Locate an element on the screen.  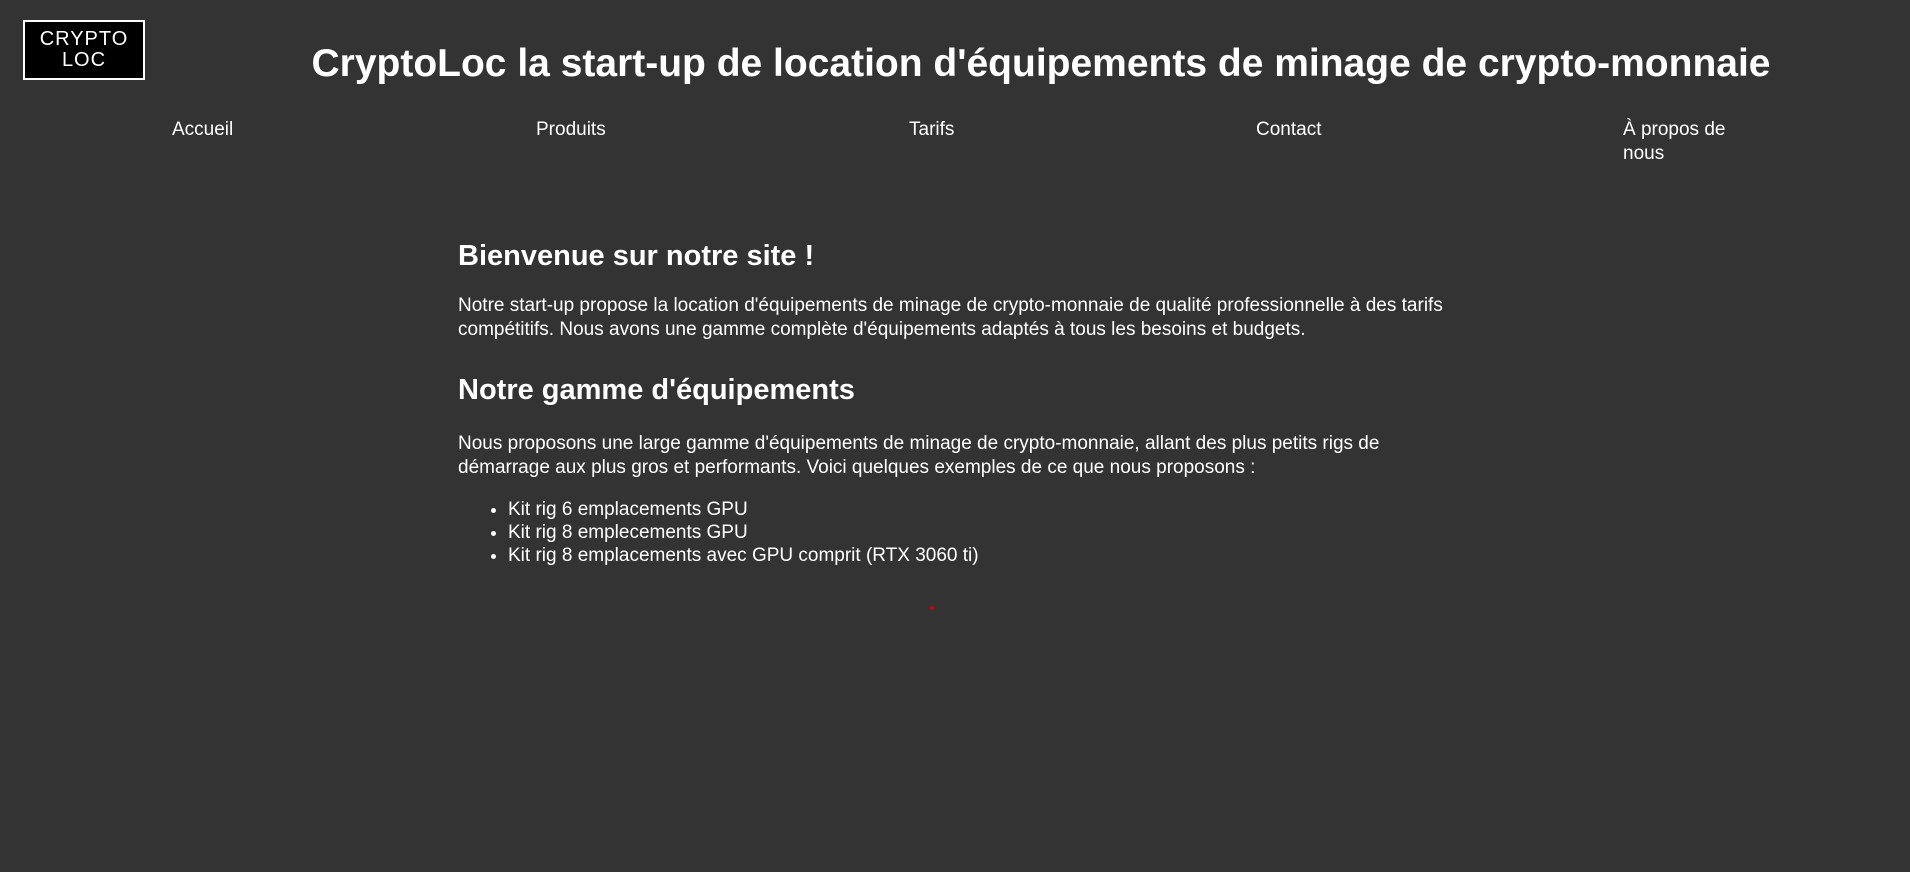
red-dot is located at coordinates (932, 608).